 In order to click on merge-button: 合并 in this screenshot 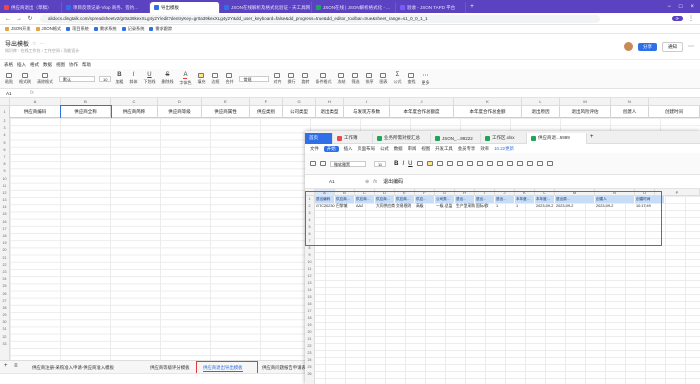, I will do `click(229, 78)`.